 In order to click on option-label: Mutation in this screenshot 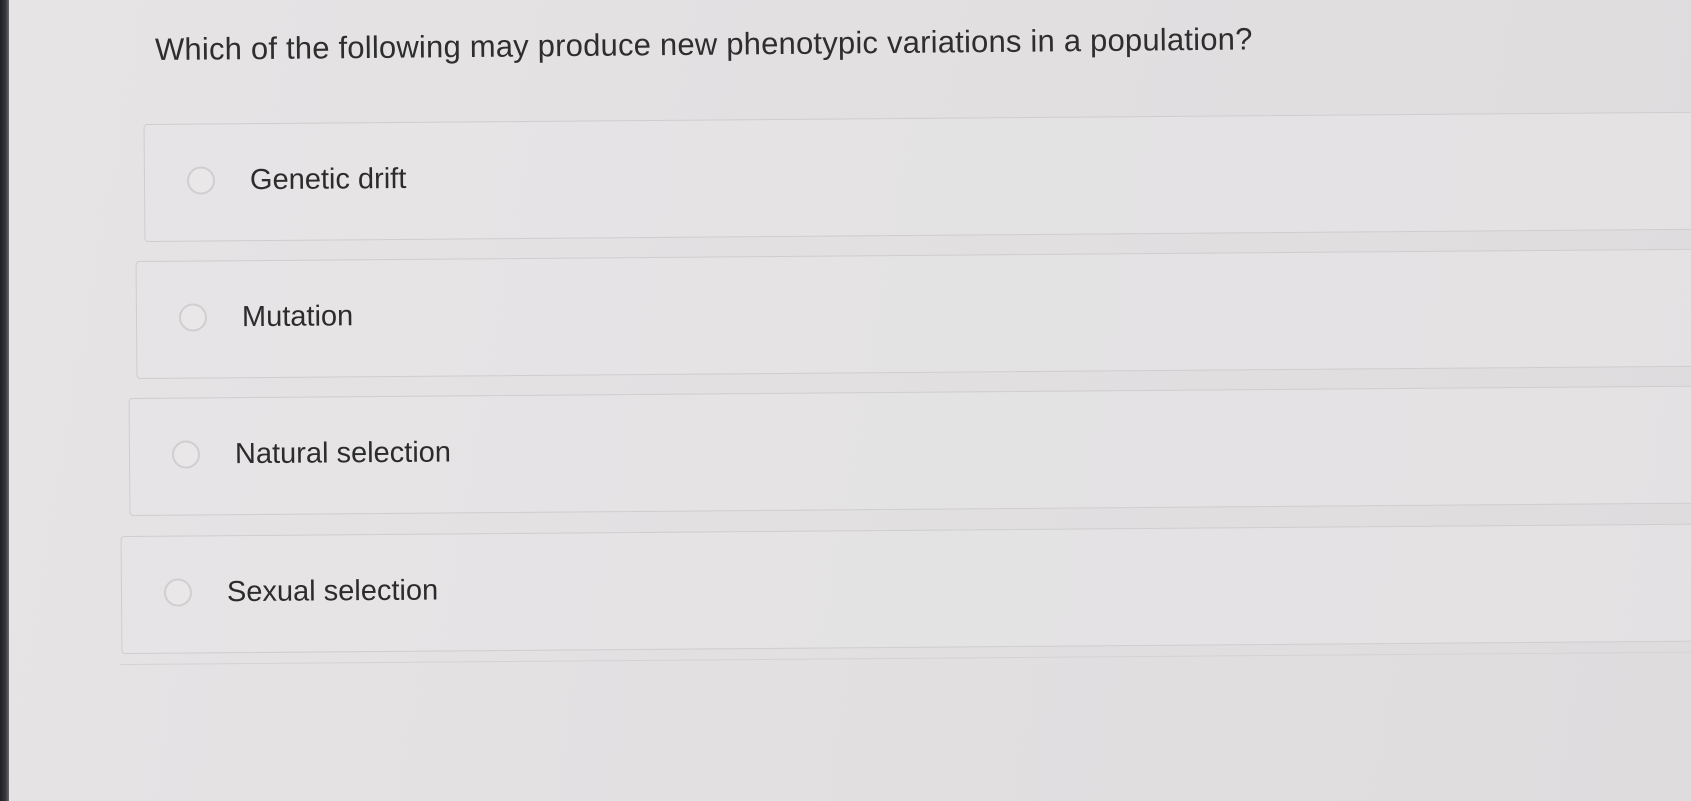, I will do `click(297, 317)`.